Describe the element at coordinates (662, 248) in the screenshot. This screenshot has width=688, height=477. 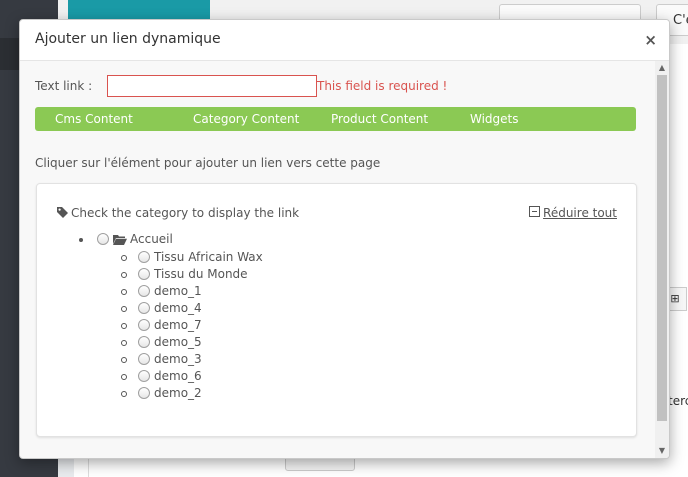
I see `scrollbar-thumb` at that location.